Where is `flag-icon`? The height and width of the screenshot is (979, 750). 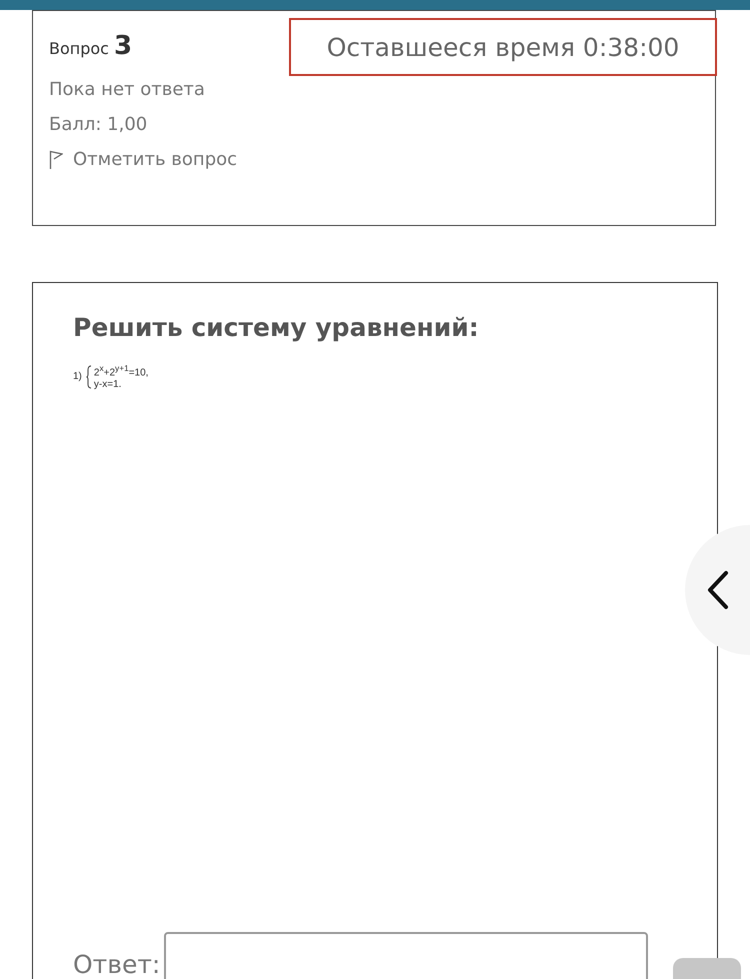 flag-icon is located at coordinates (56, 160).